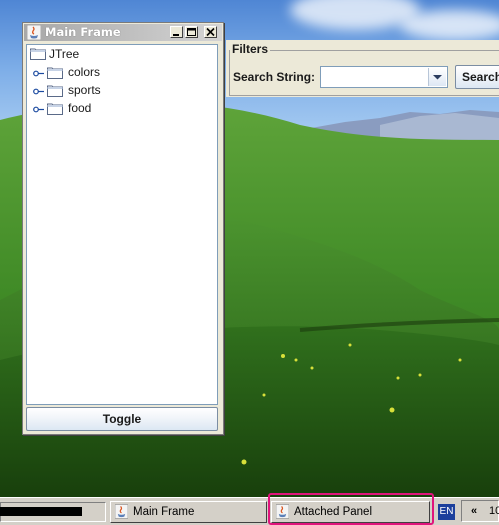  What do you see at coordinates (38, 54) in the screenshot?
I see `folder-open-icon` at bounding box center [38, 54].